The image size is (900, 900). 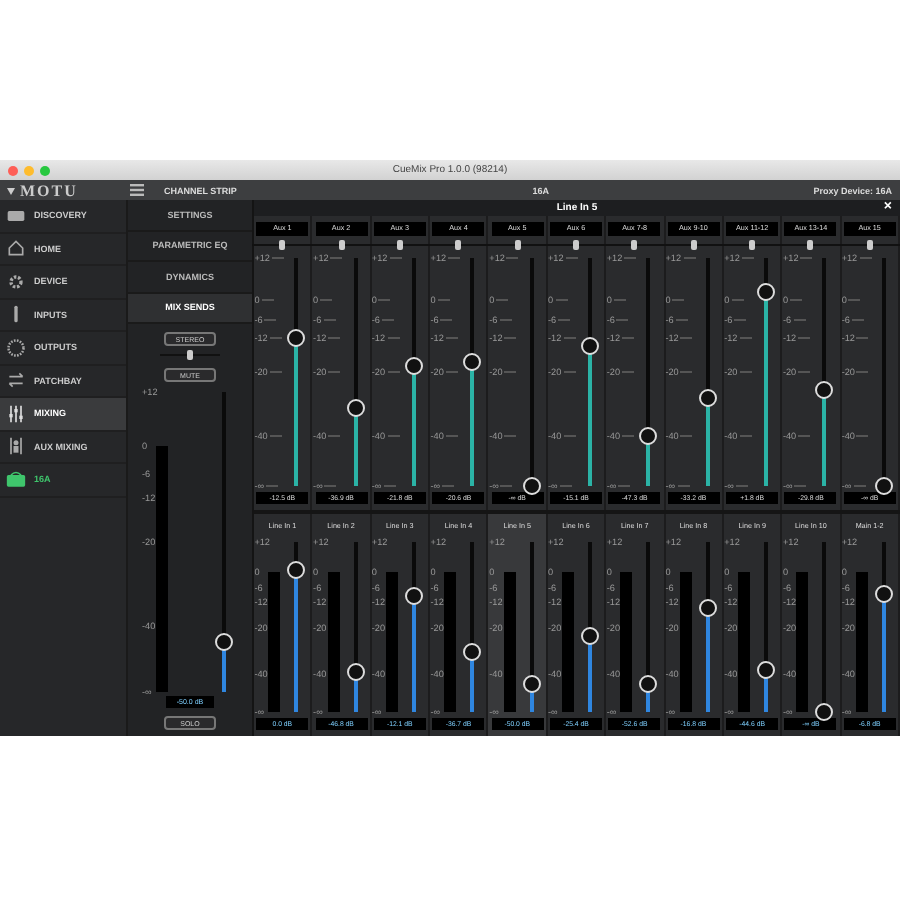 I want to click on device-icon, so click(x=16, y=479).